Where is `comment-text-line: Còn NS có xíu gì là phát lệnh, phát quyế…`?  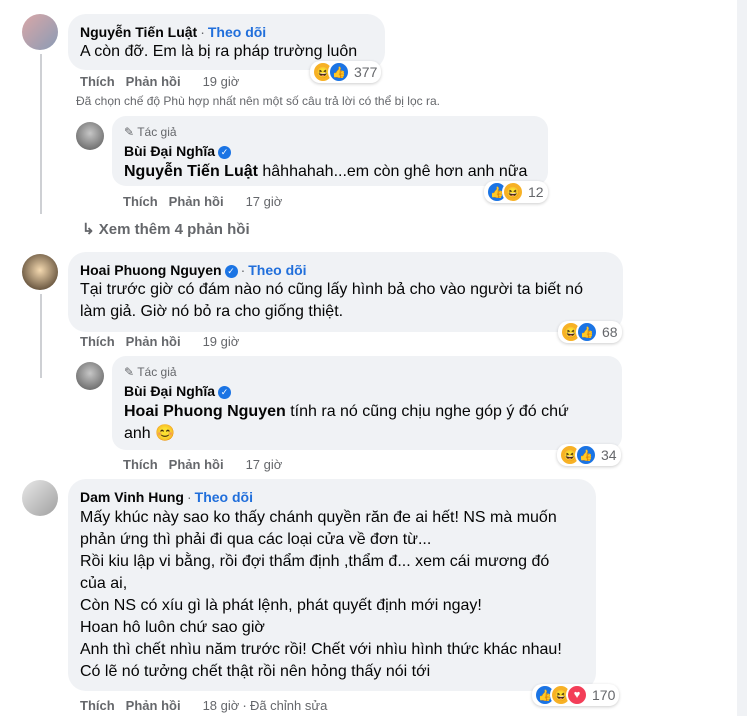 comment-text-line: Còn NS có xíu gì là phát lệnh, phát quyế… is located at coordinates (281, 605).